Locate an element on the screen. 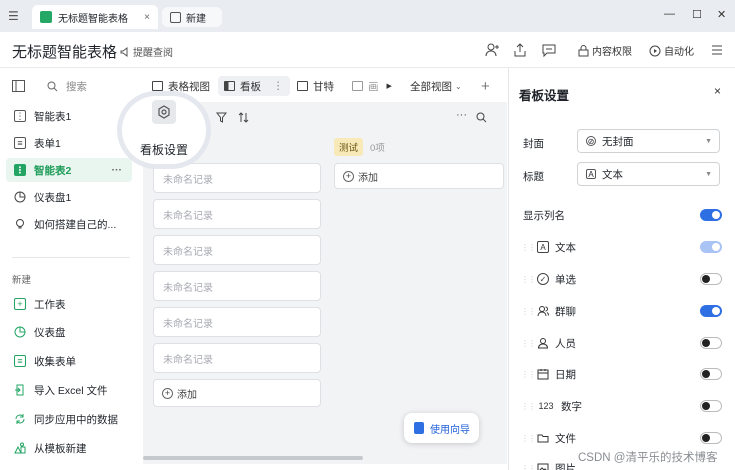 This screenshot has height=470, width=735. board-settings-tooltip: 看板设置 is located at coordinates (164, 150).